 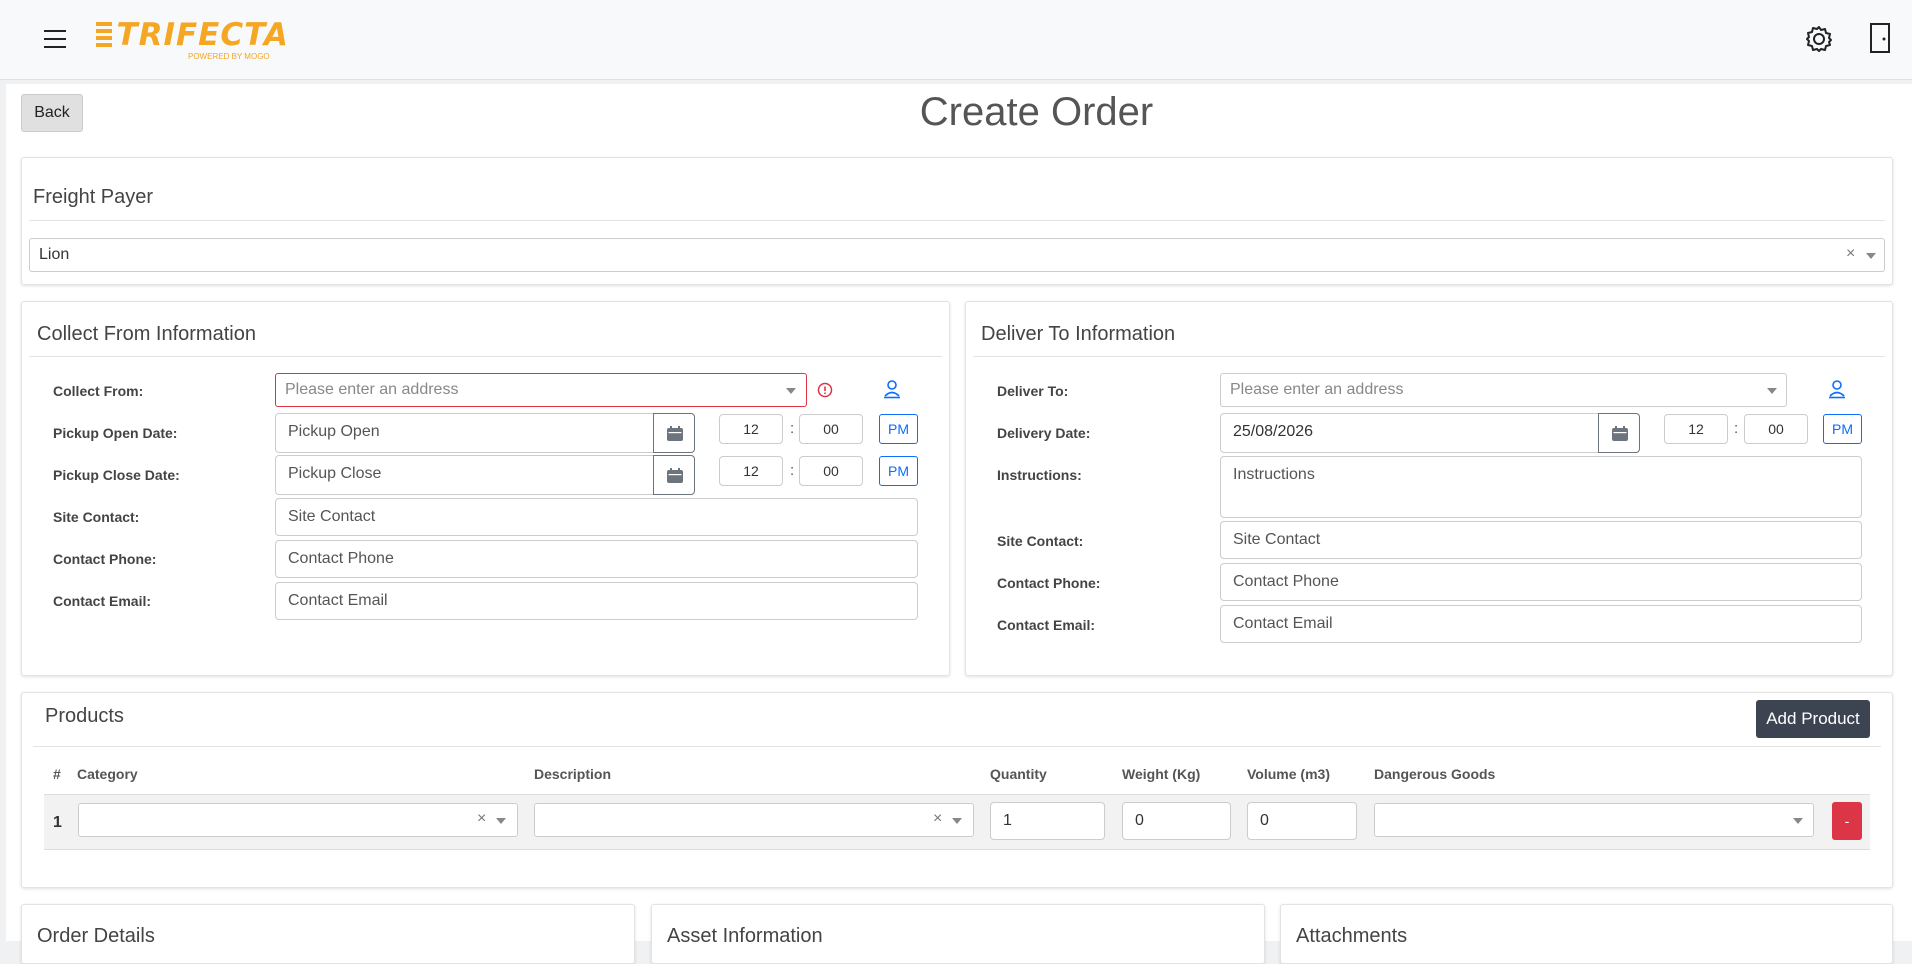 What do you see at coordinates (825, 390) in the screenshot?
I see `error-icon` at bounding box center [825, 390].